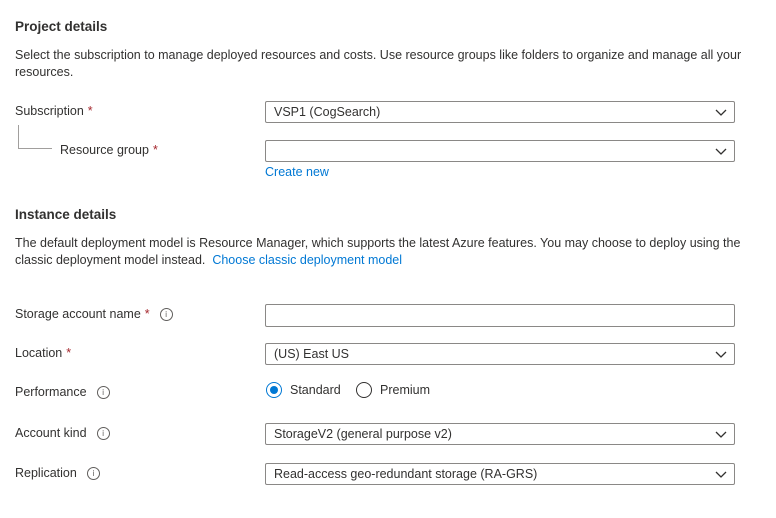 This screenshot has height=518, width=776. What do you see at coordinates (297, 172) in the screenshot?
I see `create-new-link: Create new` at bounding box center [297, 172].